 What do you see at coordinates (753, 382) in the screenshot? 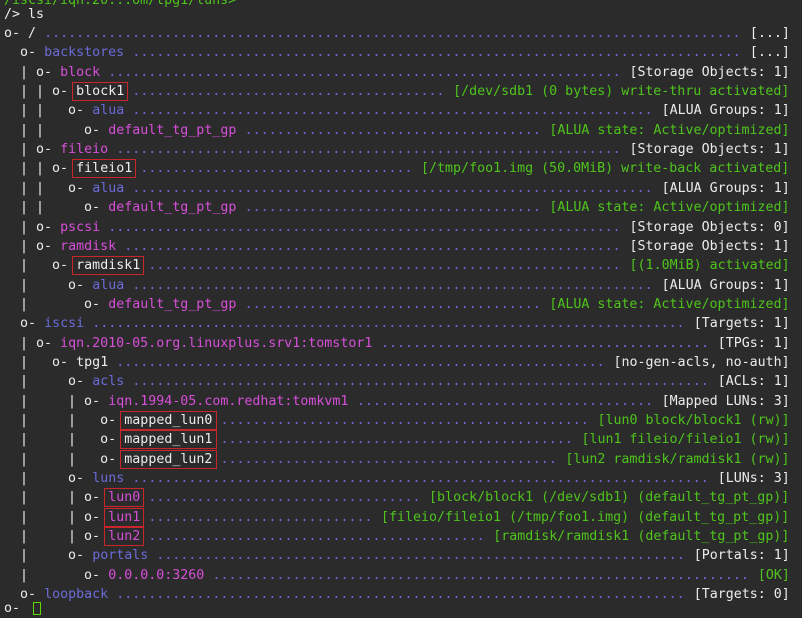
I see `tree-node-status: [ACLs: 1]` at bounding box center [753, 382].